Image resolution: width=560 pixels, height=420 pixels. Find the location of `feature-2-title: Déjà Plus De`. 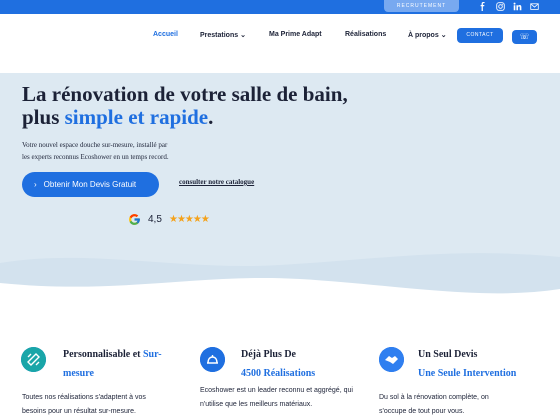

feature-2-title: Déjà Plus De is located at coordinates (268, 354).